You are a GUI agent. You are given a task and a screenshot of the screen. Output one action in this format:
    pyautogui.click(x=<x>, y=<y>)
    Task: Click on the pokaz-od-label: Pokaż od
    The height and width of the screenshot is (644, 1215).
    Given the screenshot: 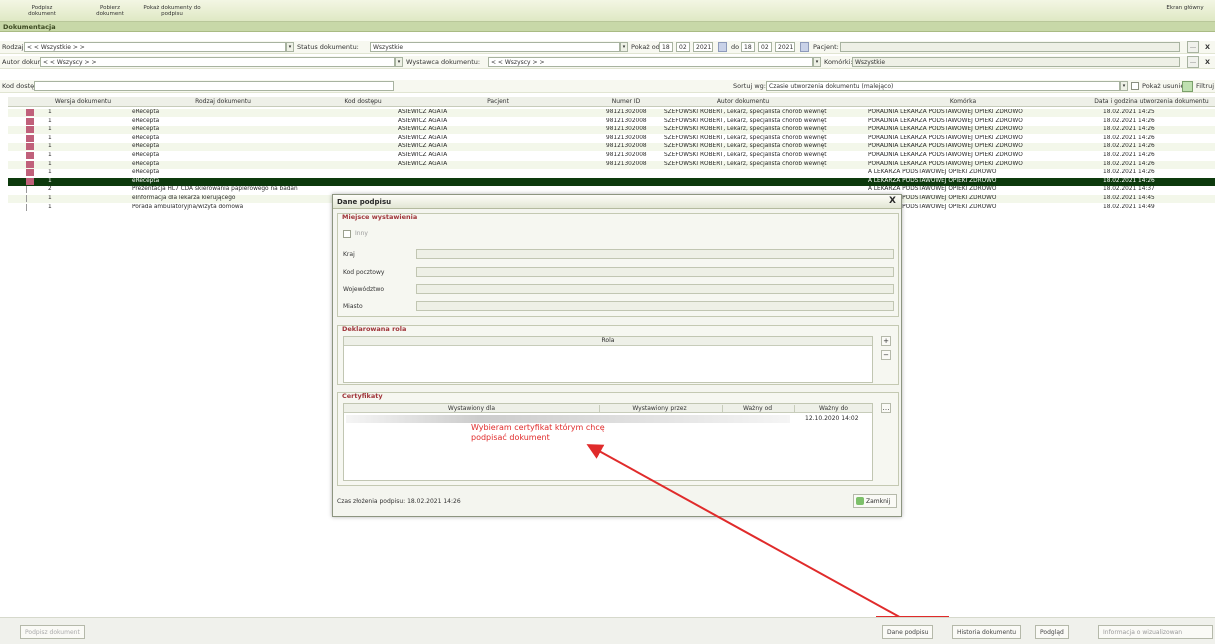 What is the action you would take?
    pyautogui.click(x=645, y=47)
    